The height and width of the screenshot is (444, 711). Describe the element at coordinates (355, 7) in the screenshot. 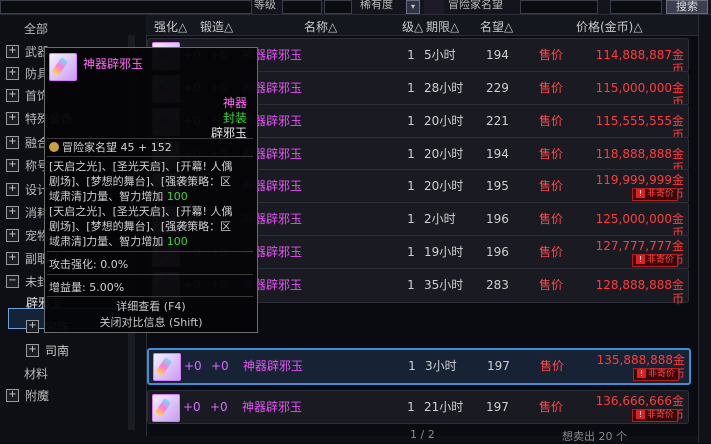

I see `filter-bar: 等级 稀有度 ▾ 冒险家名望 搜索` at that location.